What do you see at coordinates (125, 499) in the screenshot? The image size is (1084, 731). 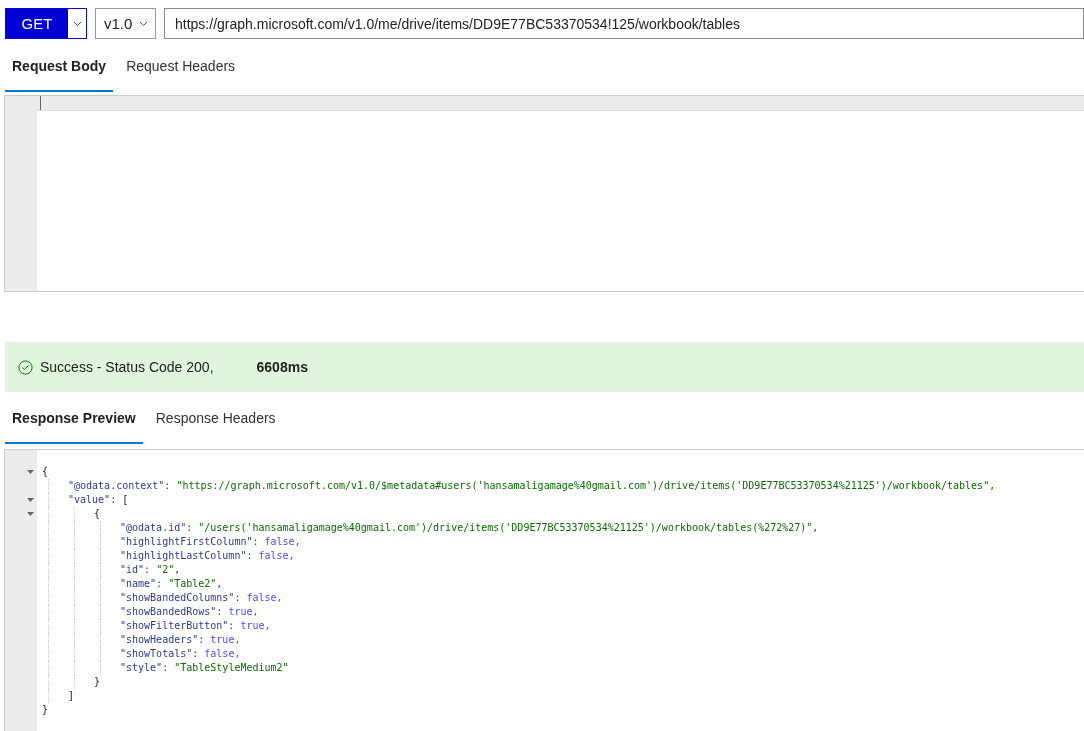 I see `json-bracket: [` at bounding box center [125, 499].